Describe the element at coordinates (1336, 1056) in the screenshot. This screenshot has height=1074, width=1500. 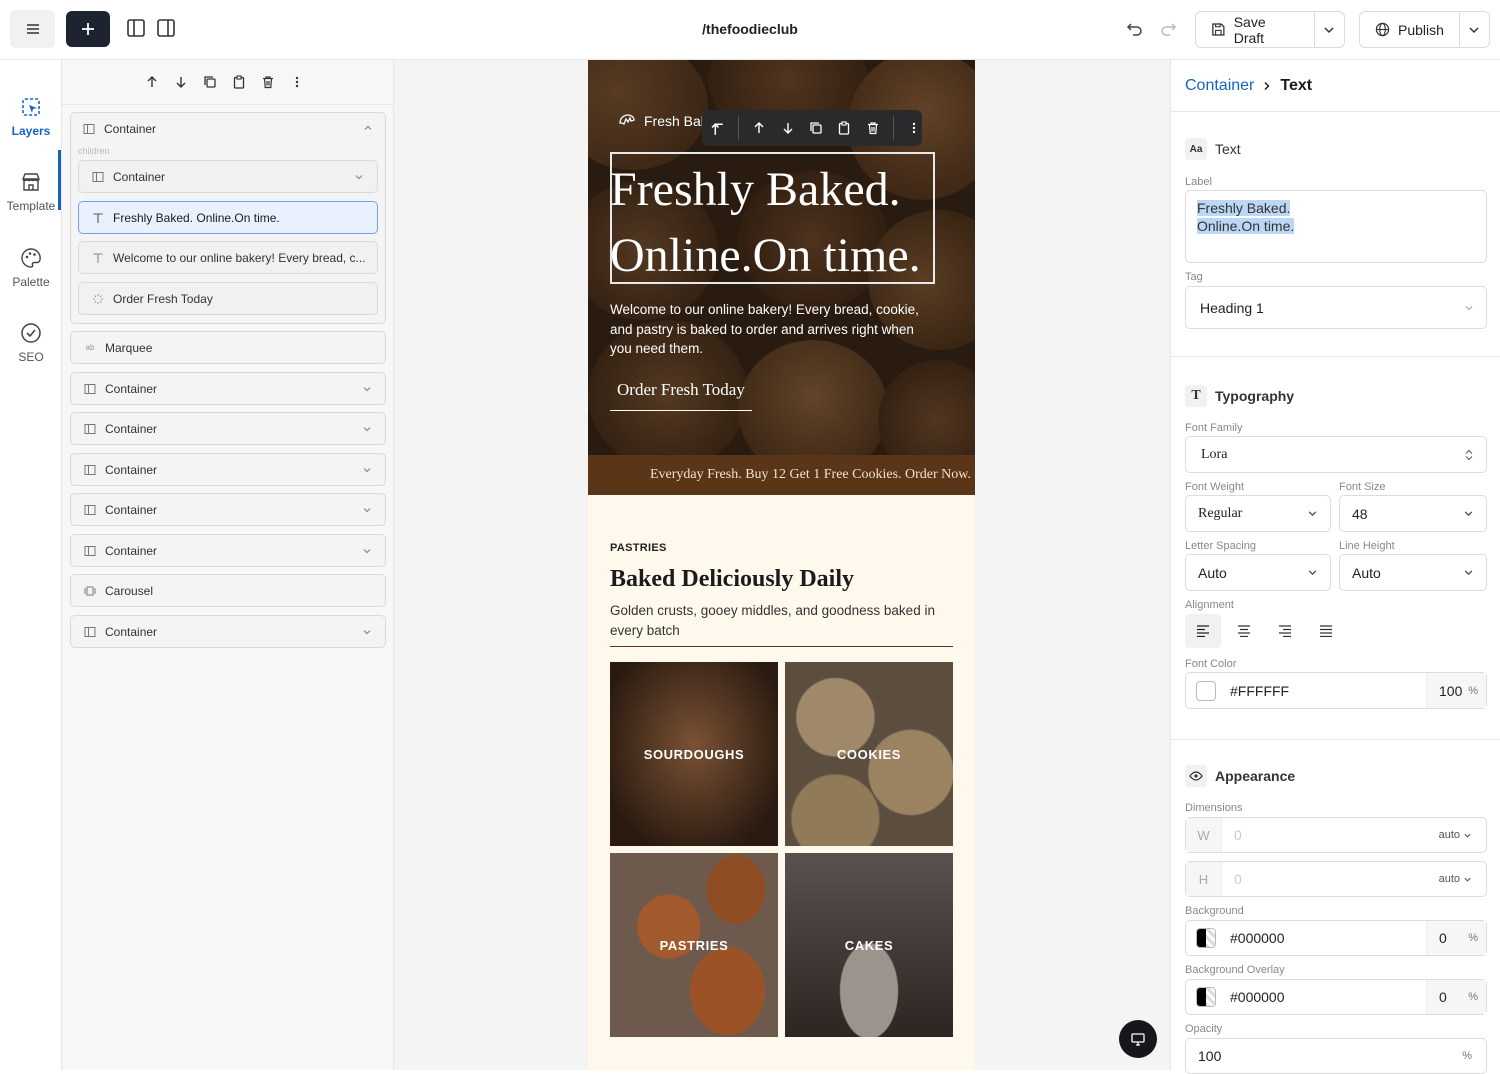
I see `opacity-input: 100 %` at that location.